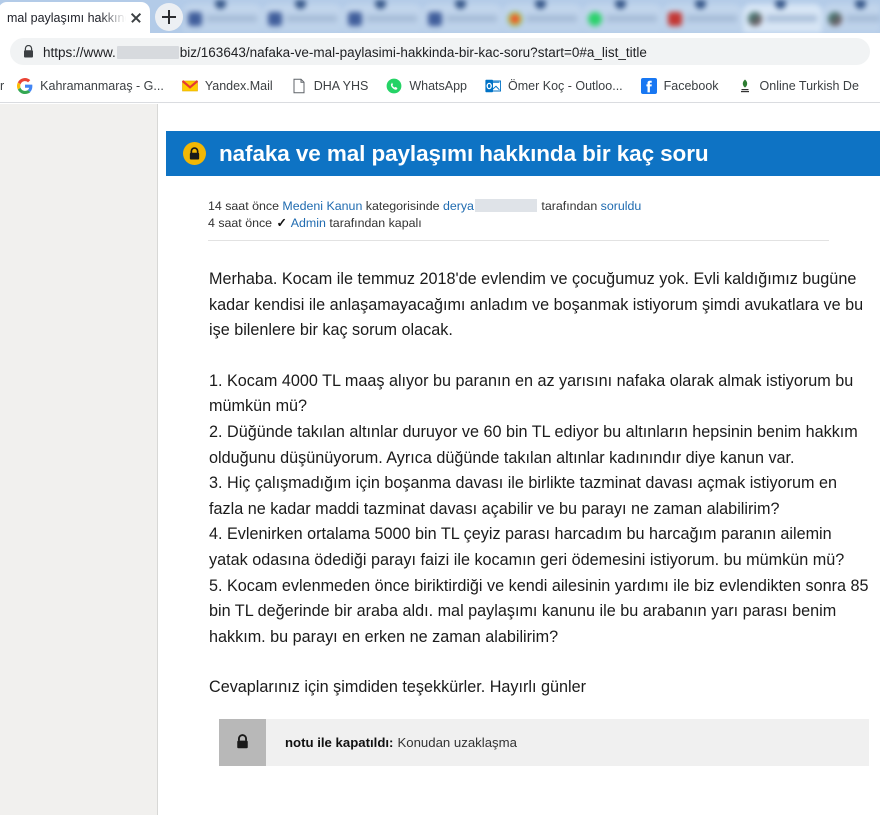 This screenshot has height=815, width=880. I want to click on turkish-dictionary-icon, so click(744, 86).